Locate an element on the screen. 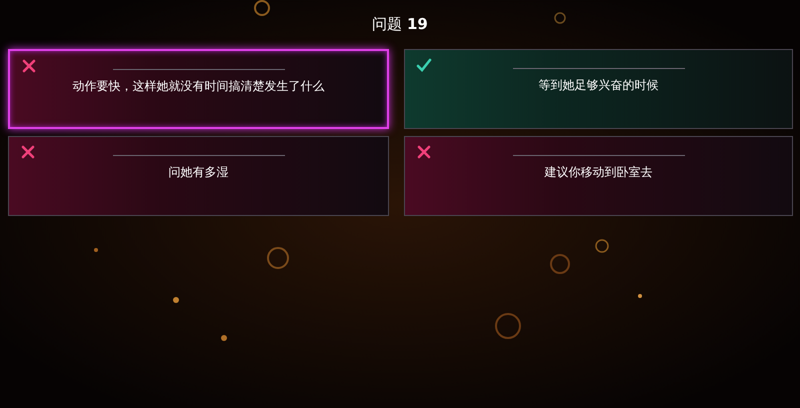  answer-text: 动作要快，这样她就没有时间搞清楚发生了什么 is located at coordinates (198, 86).